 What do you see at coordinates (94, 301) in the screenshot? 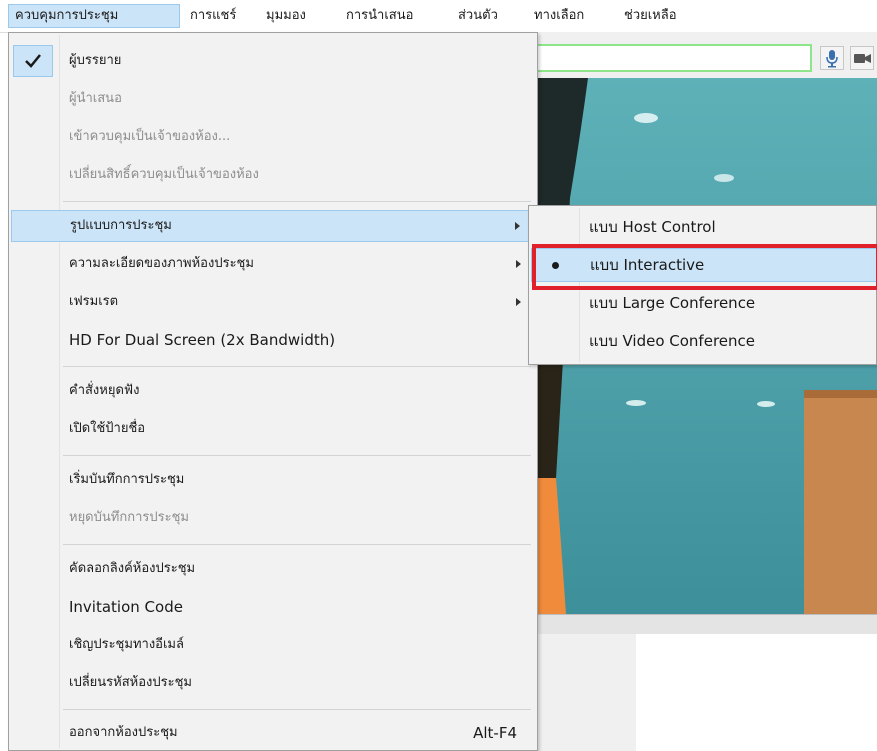
I see `menu-item-label: เฟรมเรต` at bounding box center [94, 301].